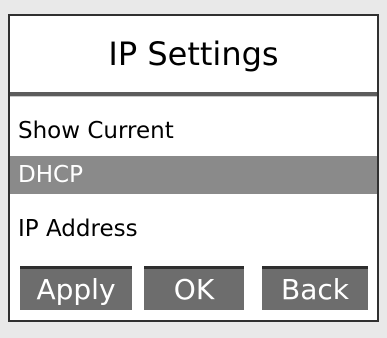 The height and width of the screenshot is (338, 387). Describe the element at coordinates (193, 131) in the screenshot. I see `menu-item-show-current: Show Current` at that location.